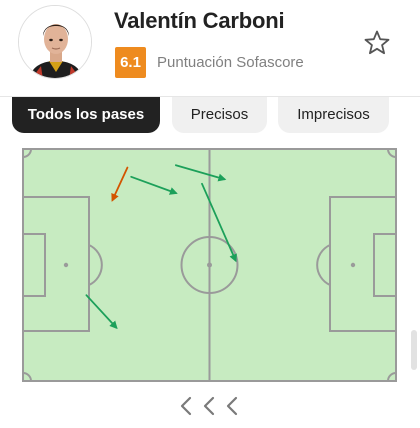 This screenshot has width=420, height=428. I want to click on tab-inaccurate-passes: Imprecisos, so click(333, 115).